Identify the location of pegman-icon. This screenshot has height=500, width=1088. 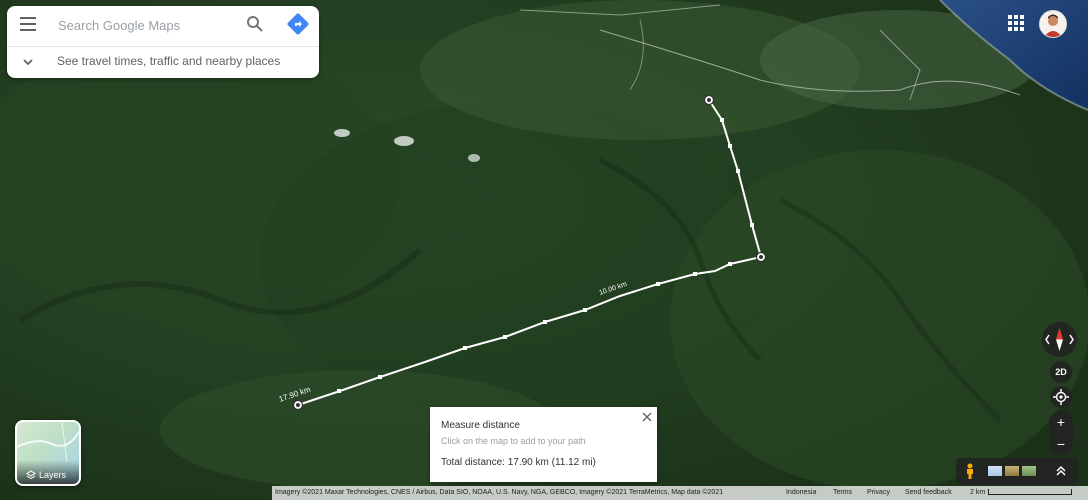
(970, 471).